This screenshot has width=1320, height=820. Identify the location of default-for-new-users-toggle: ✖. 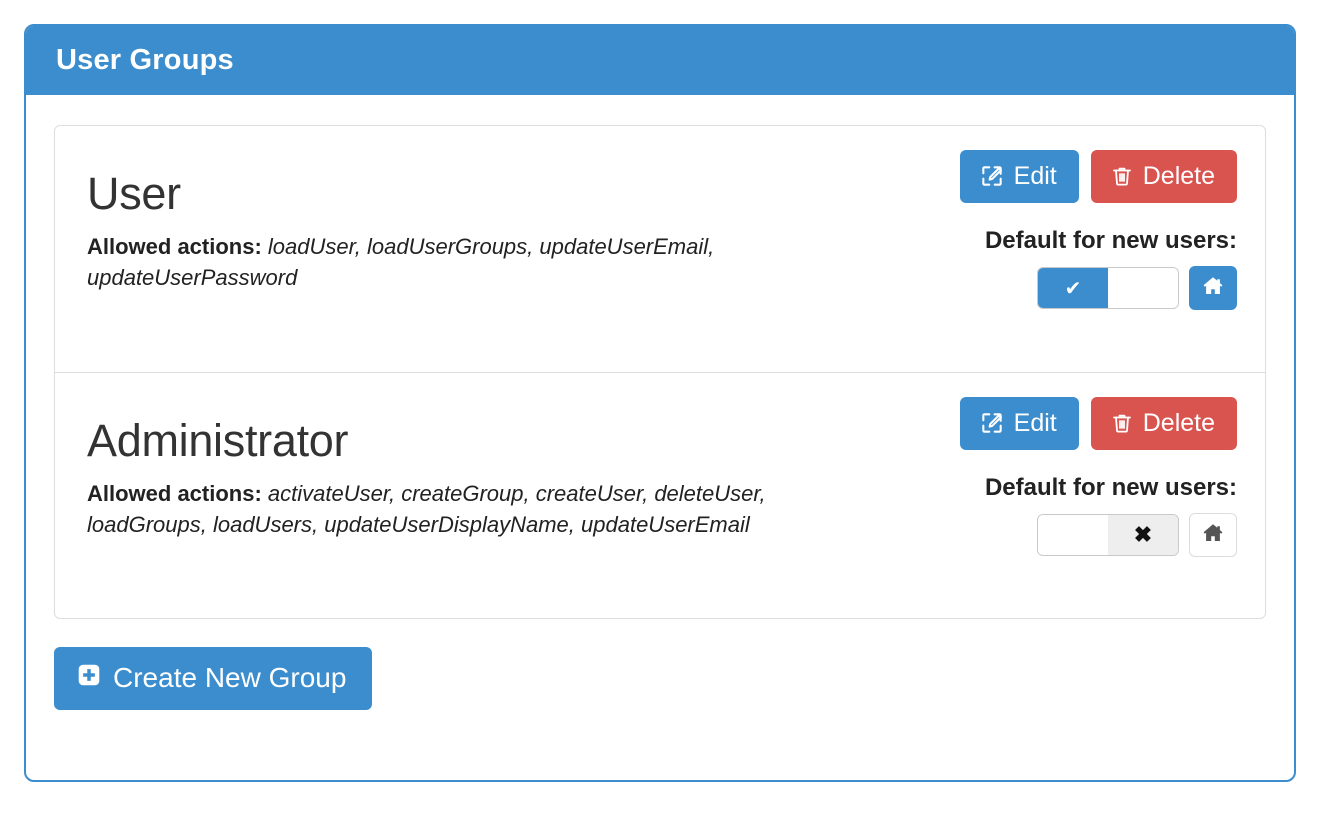
(1108, 535).